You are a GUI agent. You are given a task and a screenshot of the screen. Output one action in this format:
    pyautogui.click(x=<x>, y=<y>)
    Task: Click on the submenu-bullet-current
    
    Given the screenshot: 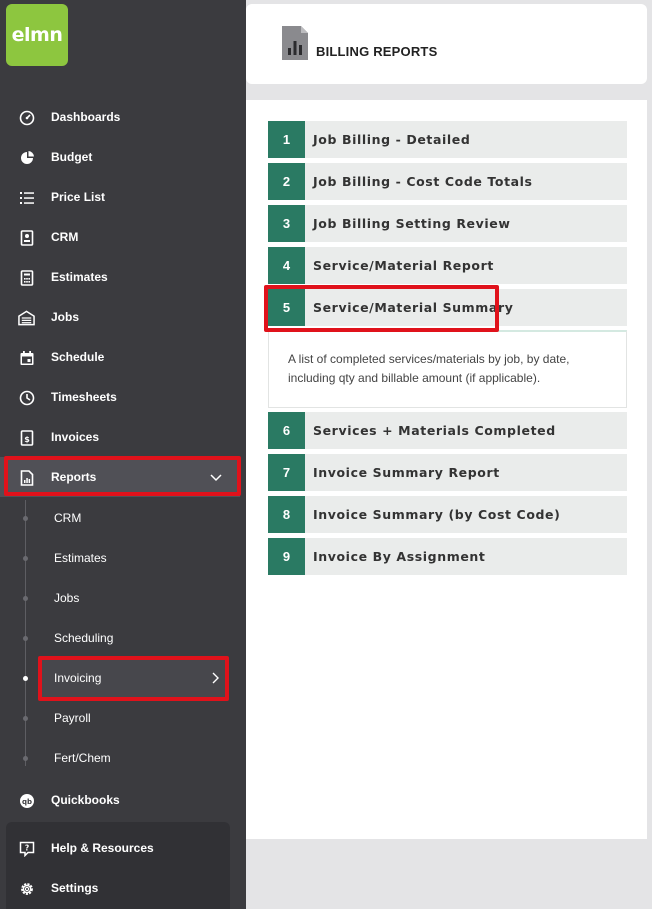 What is the action you would take?
    pyautogui.click(x=25, y=678)
    